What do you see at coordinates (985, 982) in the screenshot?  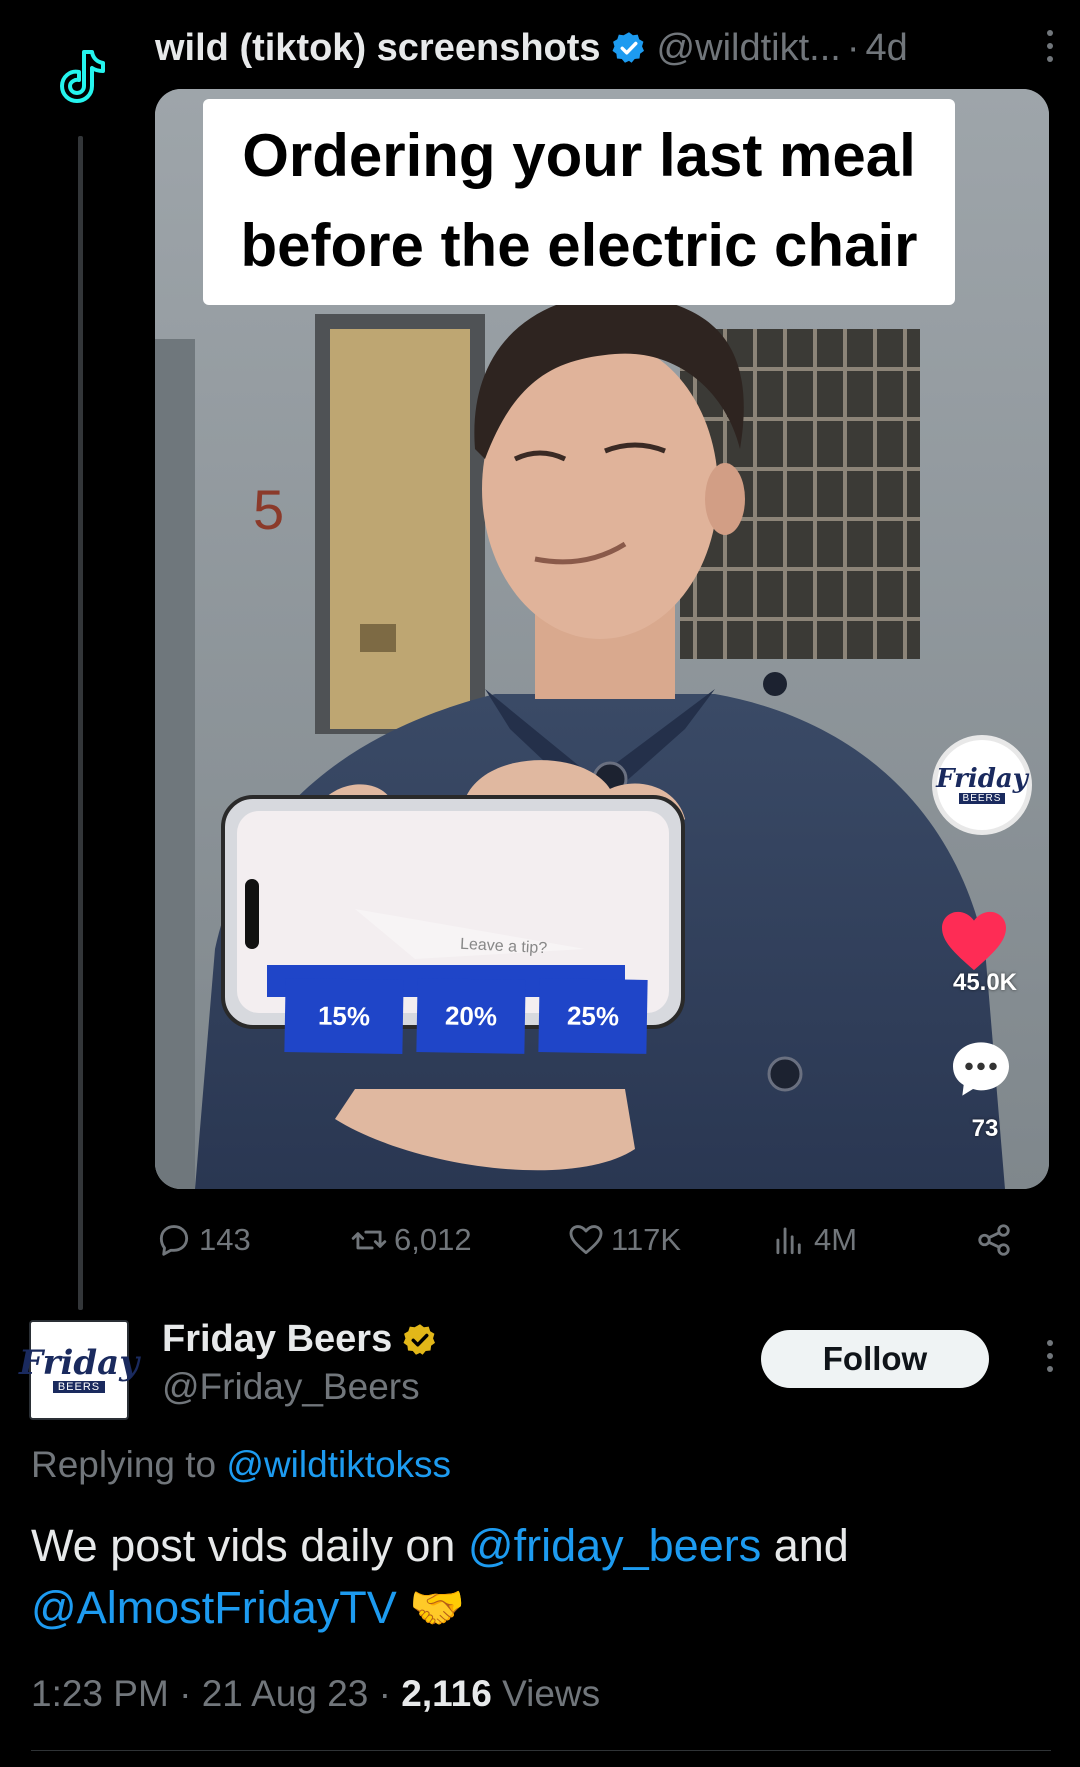 I see `video-like-count: 45.0K` at bounding box center [985, 982].